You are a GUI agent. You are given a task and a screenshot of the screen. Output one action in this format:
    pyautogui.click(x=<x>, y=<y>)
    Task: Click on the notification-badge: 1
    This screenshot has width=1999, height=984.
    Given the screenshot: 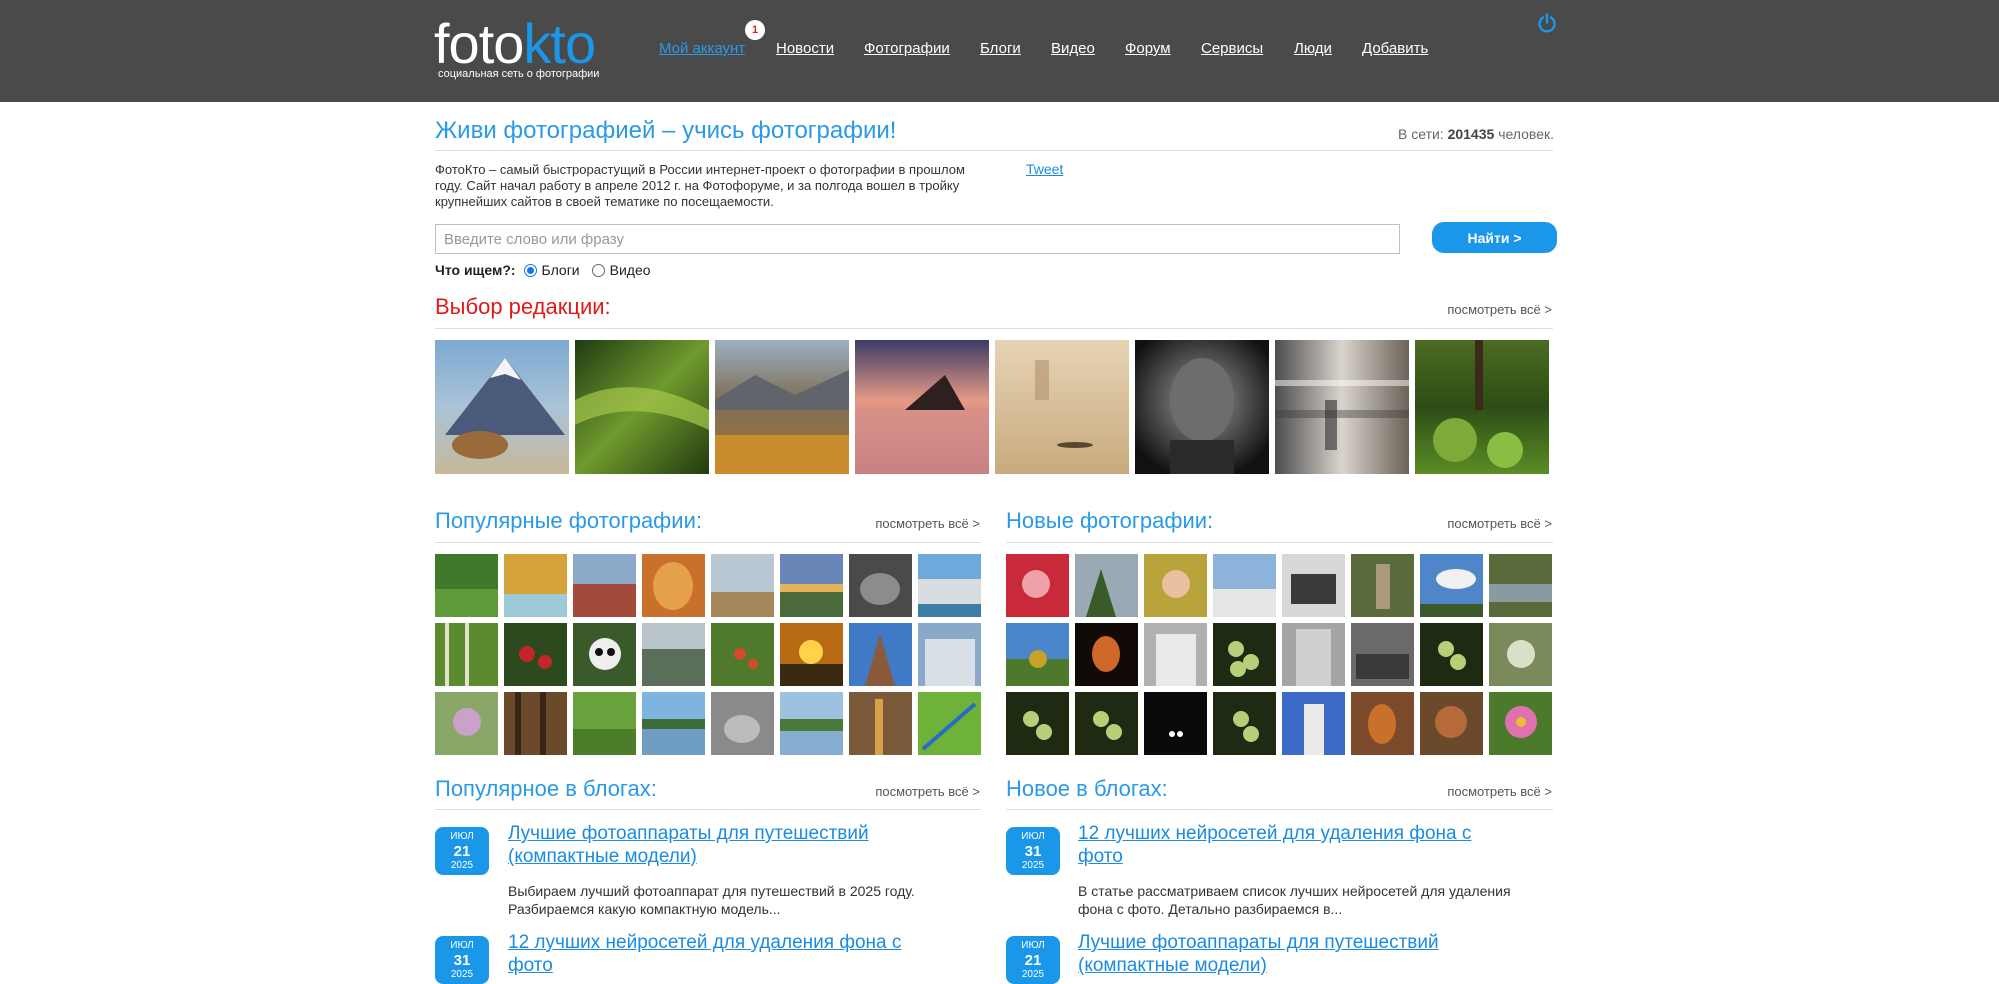 What is the action you would take?
    pyautogui.click(x=755, y=30)
    